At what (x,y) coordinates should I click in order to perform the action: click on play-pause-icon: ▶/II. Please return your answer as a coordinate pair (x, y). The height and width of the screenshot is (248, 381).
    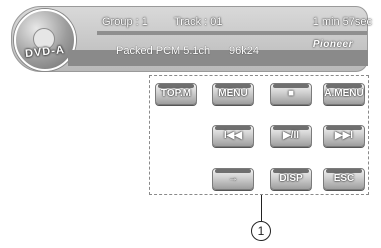
    Looking at the image, I should click on (291, 135).